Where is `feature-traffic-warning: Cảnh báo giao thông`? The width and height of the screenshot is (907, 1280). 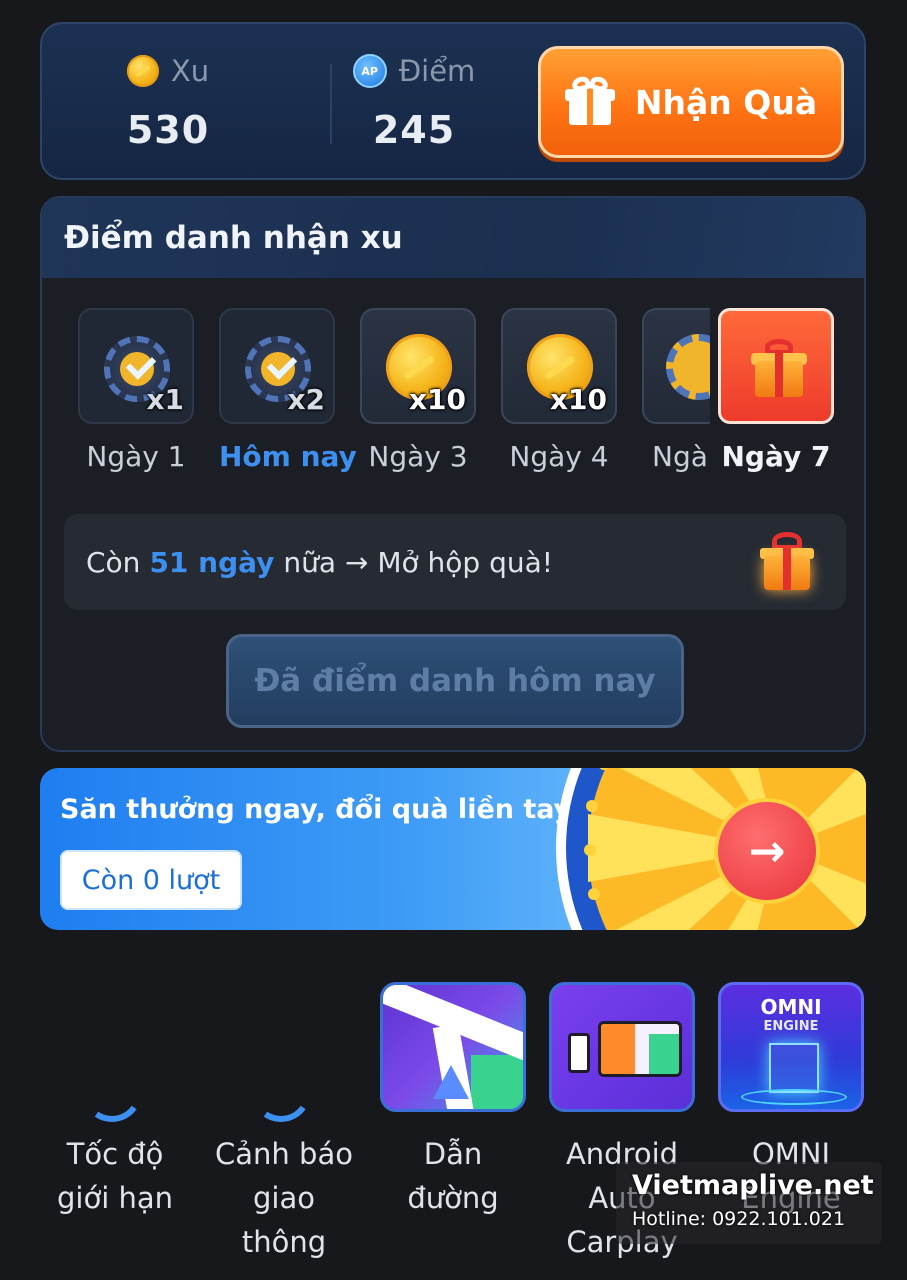
feature-traffic-warning: Cảnh báo giao thông is located at coordinates (284, 1123).